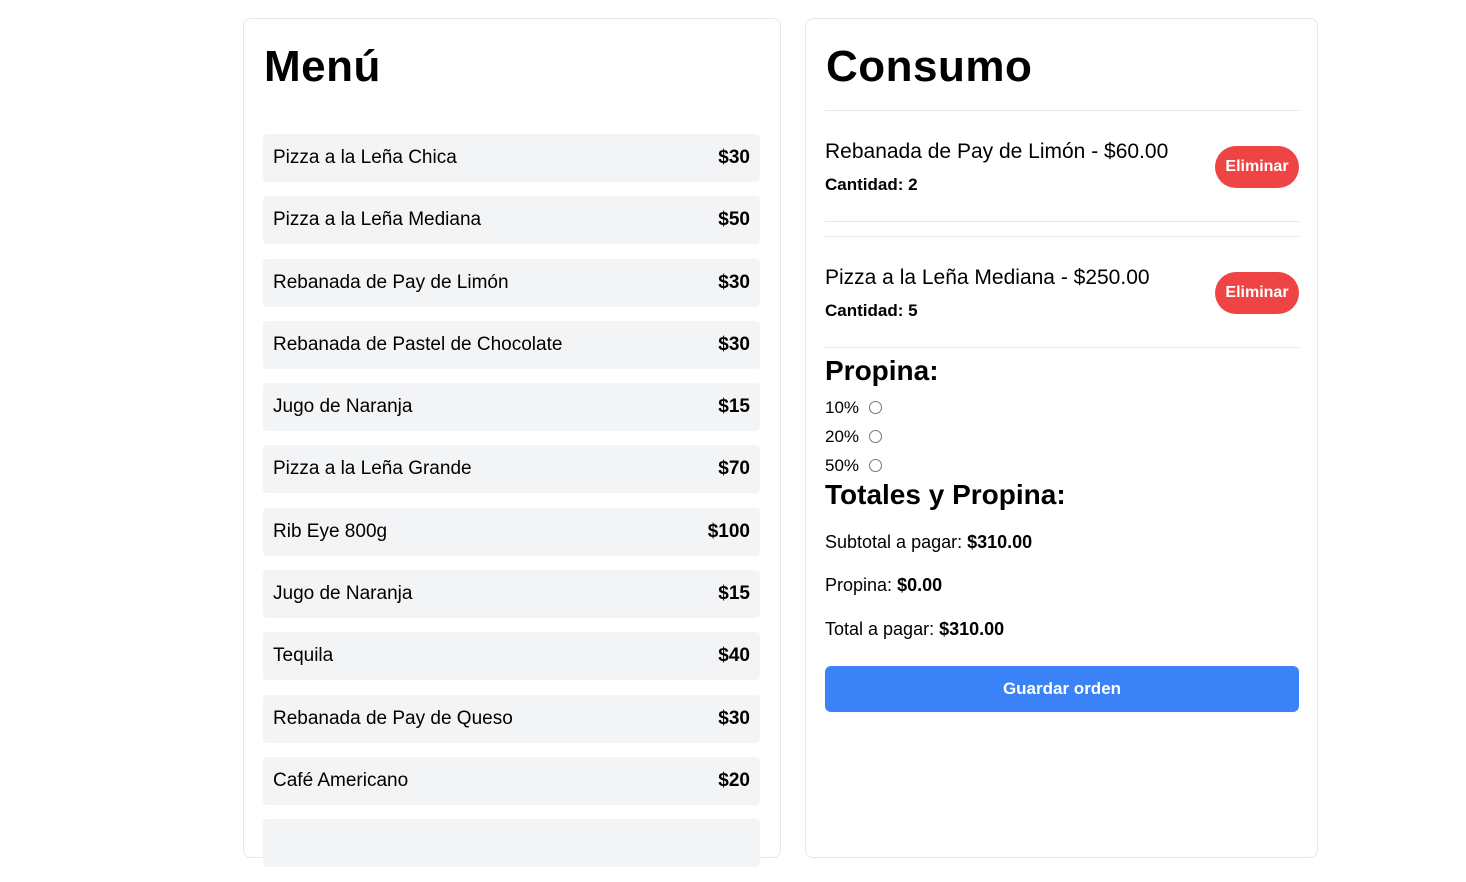 The image size is (1466, 882). Describe the element at coordinates (871, 184) in the screenshot. I see `order-item-quantity: Cantidad: 2` at that location.